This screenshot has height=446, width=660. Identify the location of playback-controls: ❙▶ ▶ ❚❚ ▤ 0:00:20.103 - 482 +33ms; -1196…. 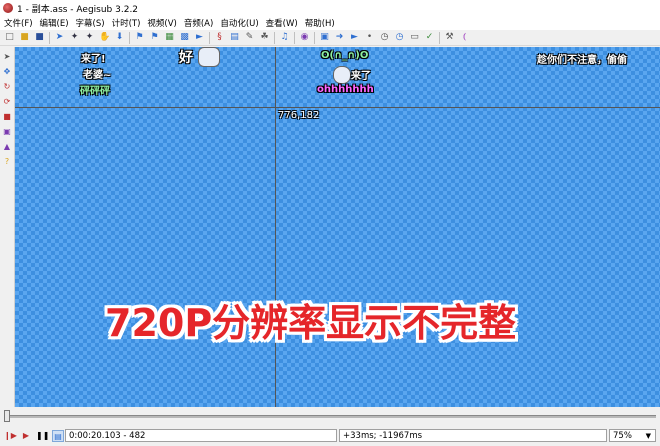
(330, 435).